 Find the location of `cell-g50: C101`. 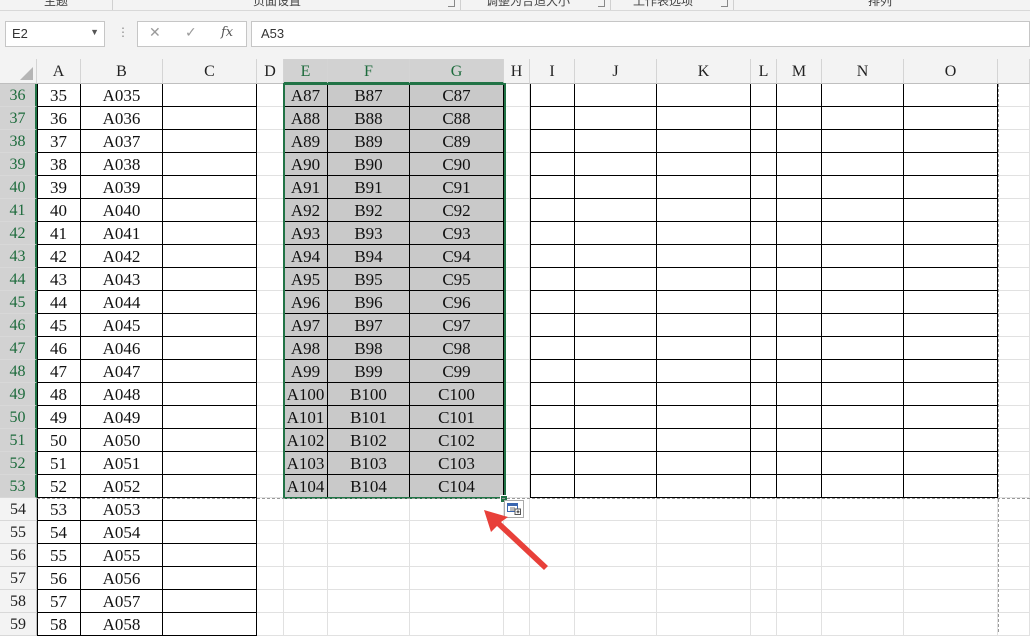

cell-g50: C101 is located at coordinates (457, 417).